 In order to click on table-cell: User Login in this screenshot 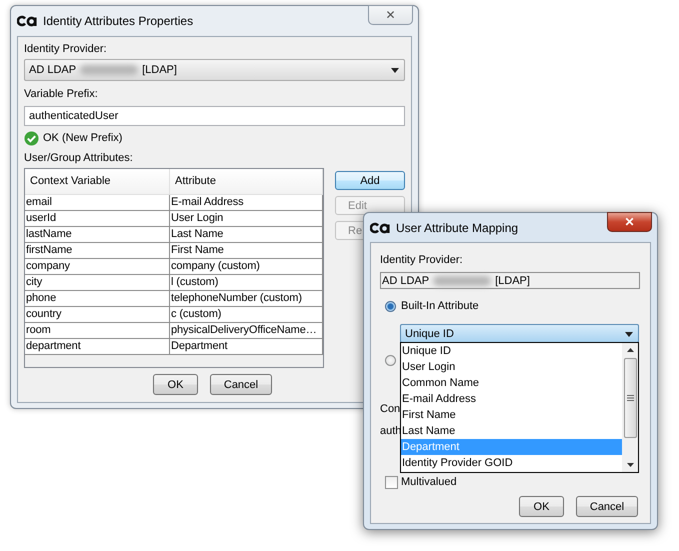, I will do `click(246, 219)`.